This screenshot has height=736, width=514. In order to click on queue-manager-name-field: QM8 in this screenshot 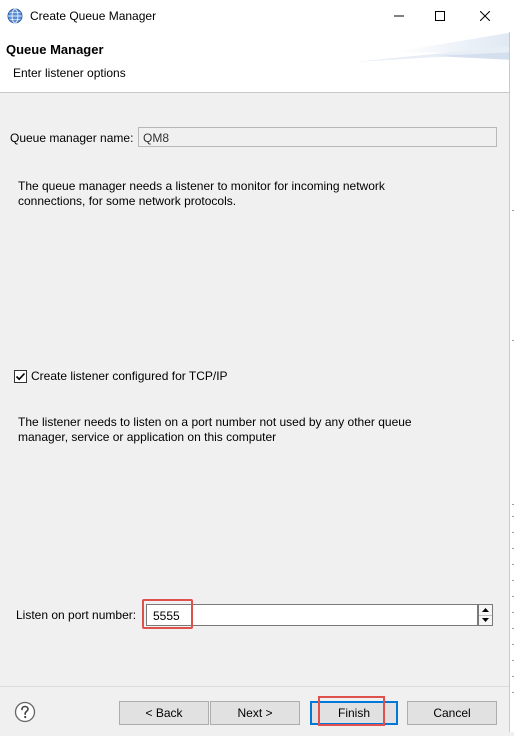, I will do `click(317, 137)`.